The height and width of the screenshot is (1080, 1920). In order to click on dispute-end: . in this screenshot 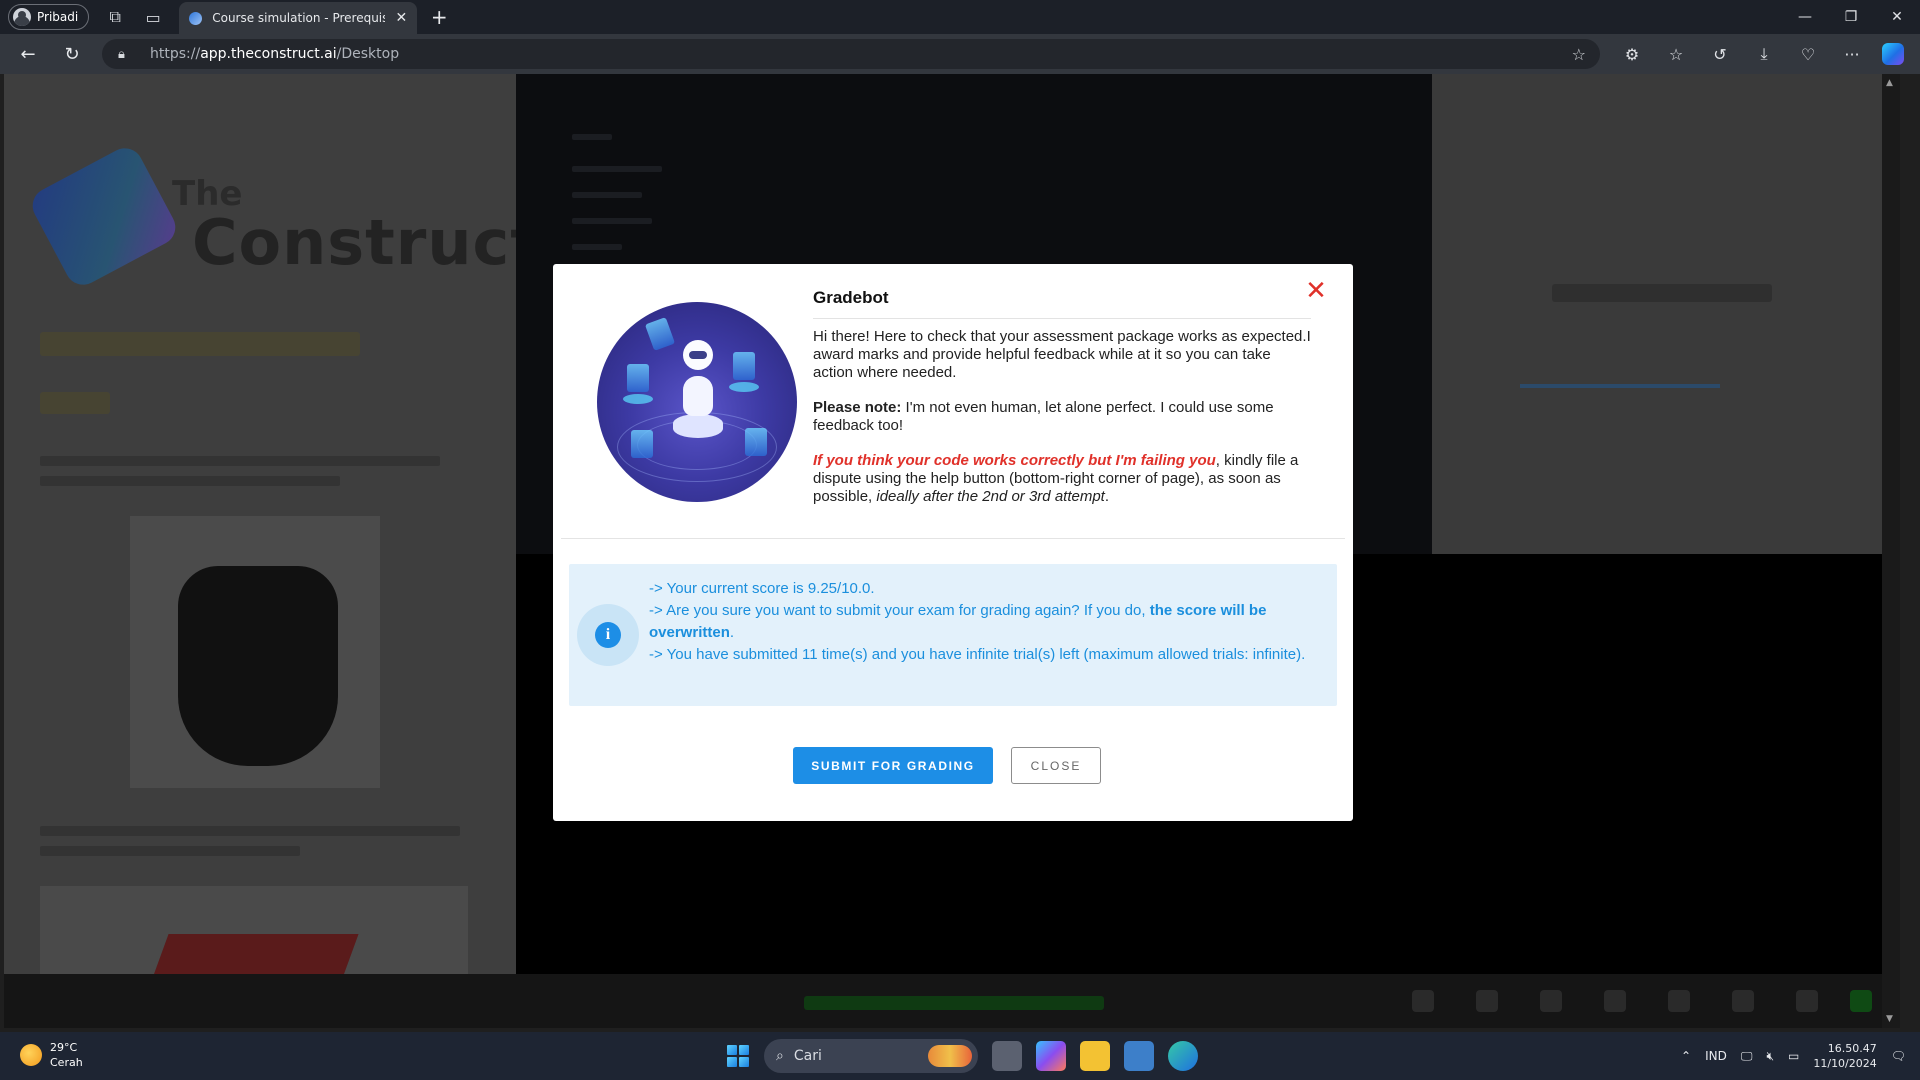, I will do `click(1107, 496)`.